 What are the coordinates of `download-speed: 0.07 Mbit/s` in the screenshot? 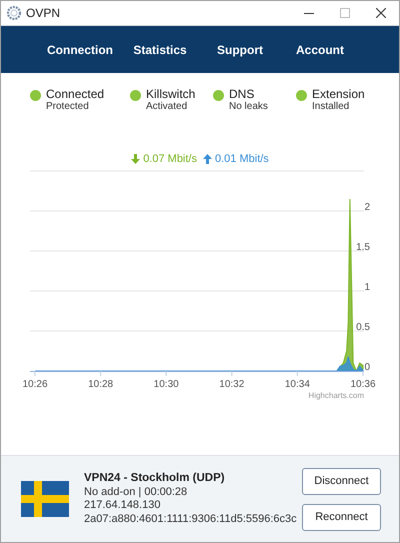 It's located at (170, 159).